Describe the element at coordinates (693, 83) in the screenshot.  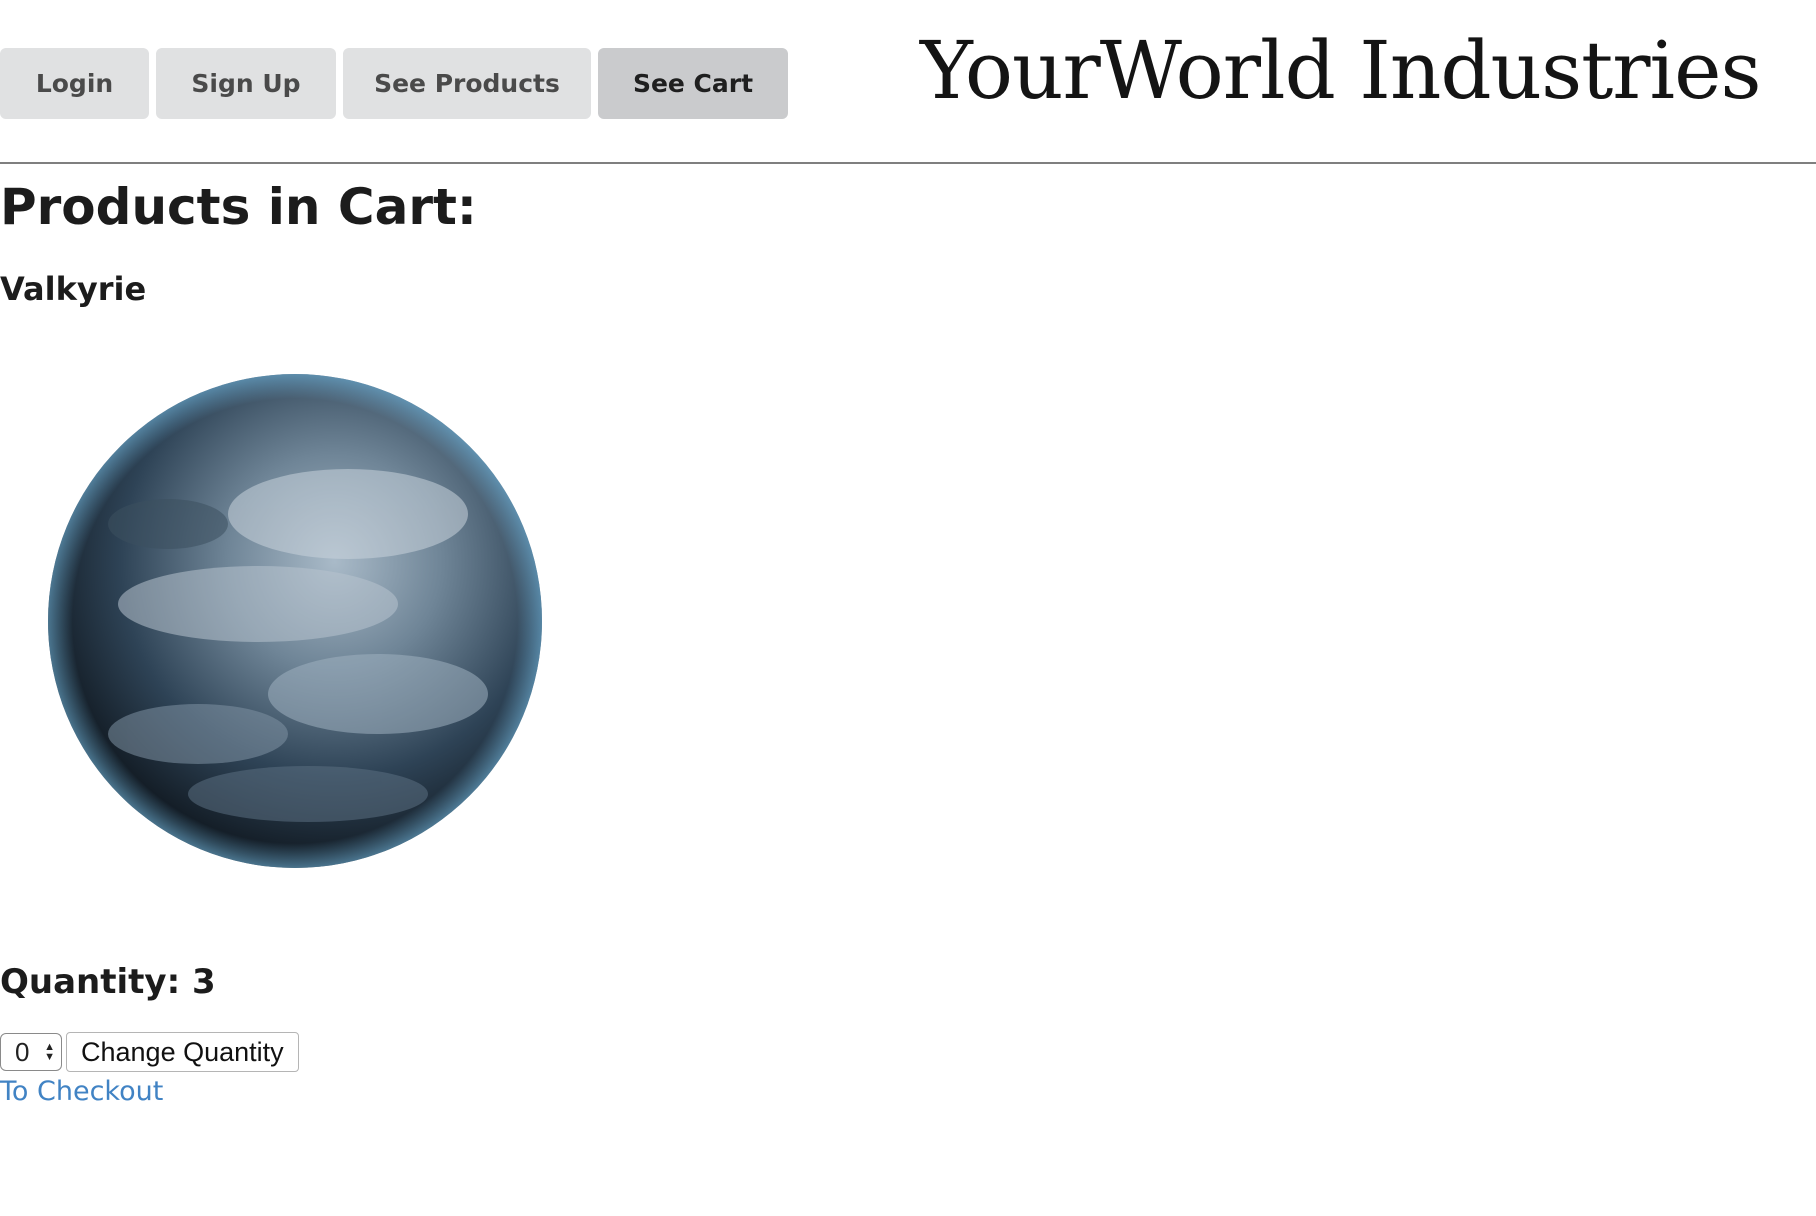
I see `see-cart-button: See Cart` at that location.